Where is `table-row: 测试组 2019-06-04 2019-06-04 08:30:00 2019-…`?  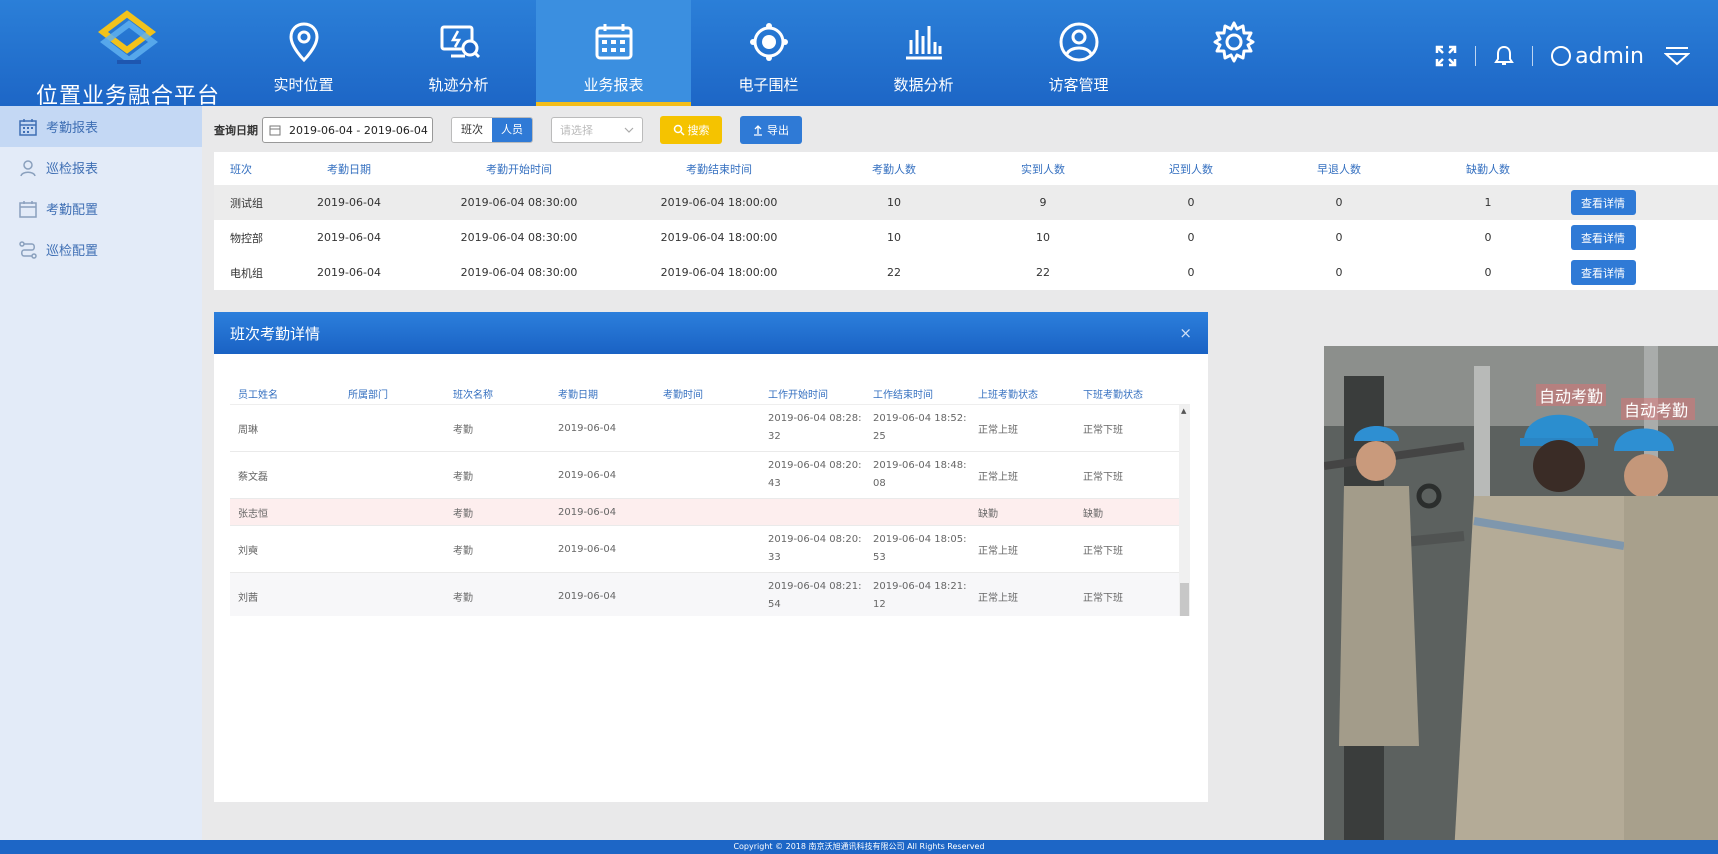
table-row: 测试组 2019-06-04 2019-06-04 08:30:00 2019-… is located at coordinates (966, 202).